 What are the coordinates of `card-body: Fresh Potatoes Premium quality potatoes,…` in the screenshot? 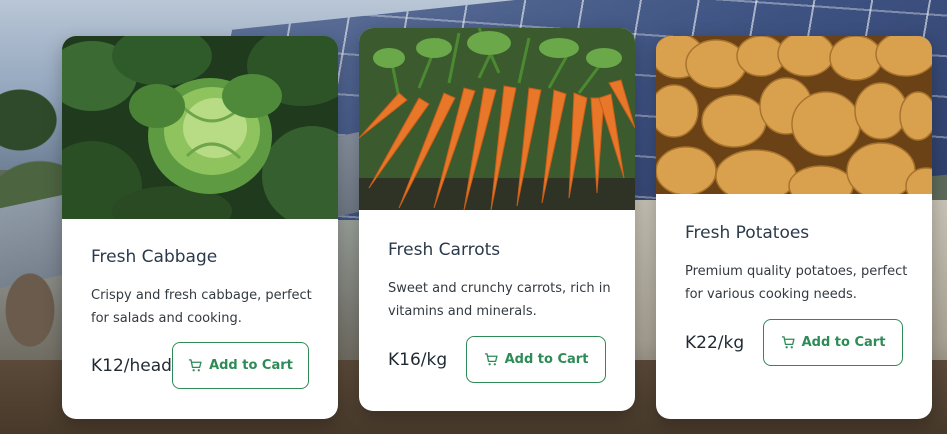 It's located at (794, 294).